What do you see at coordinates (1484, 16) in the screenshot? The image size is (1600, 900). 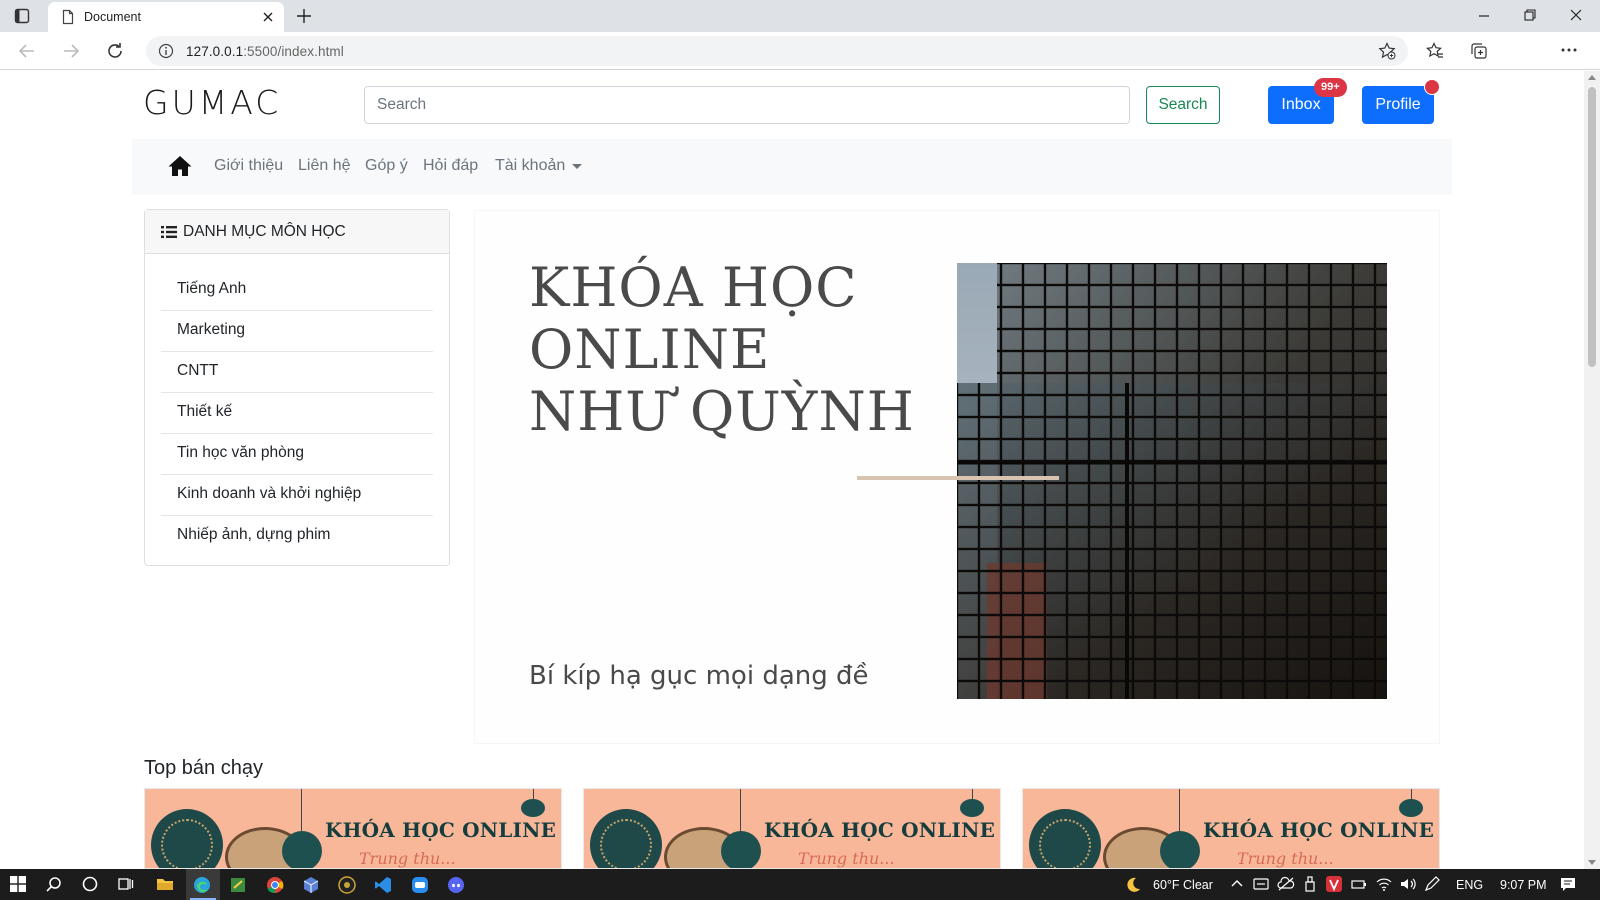 I see `minimize-icon` at bounding box center [1484, 16].